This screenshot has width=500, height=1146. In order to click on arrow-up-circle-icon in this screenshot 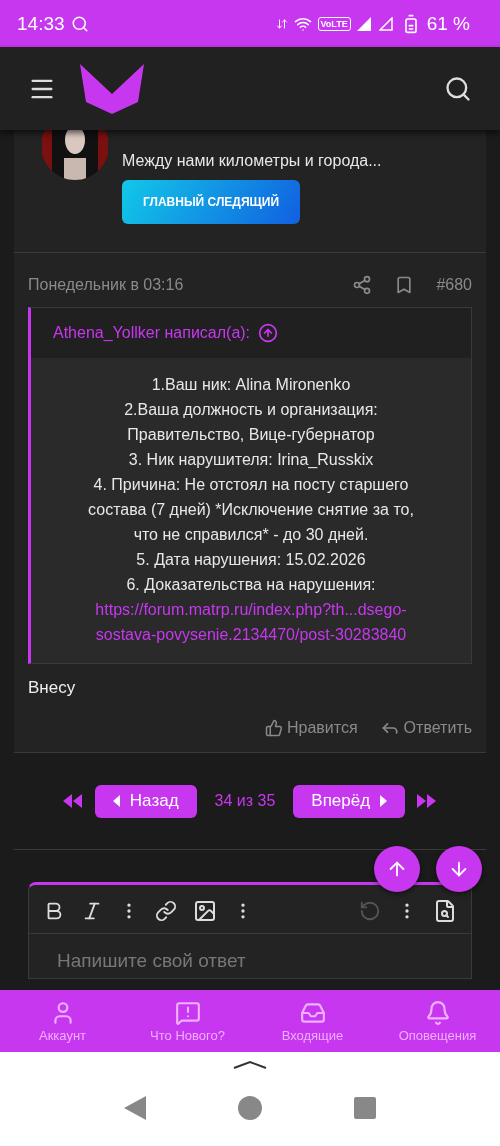, I will do `click(268, 333)`.